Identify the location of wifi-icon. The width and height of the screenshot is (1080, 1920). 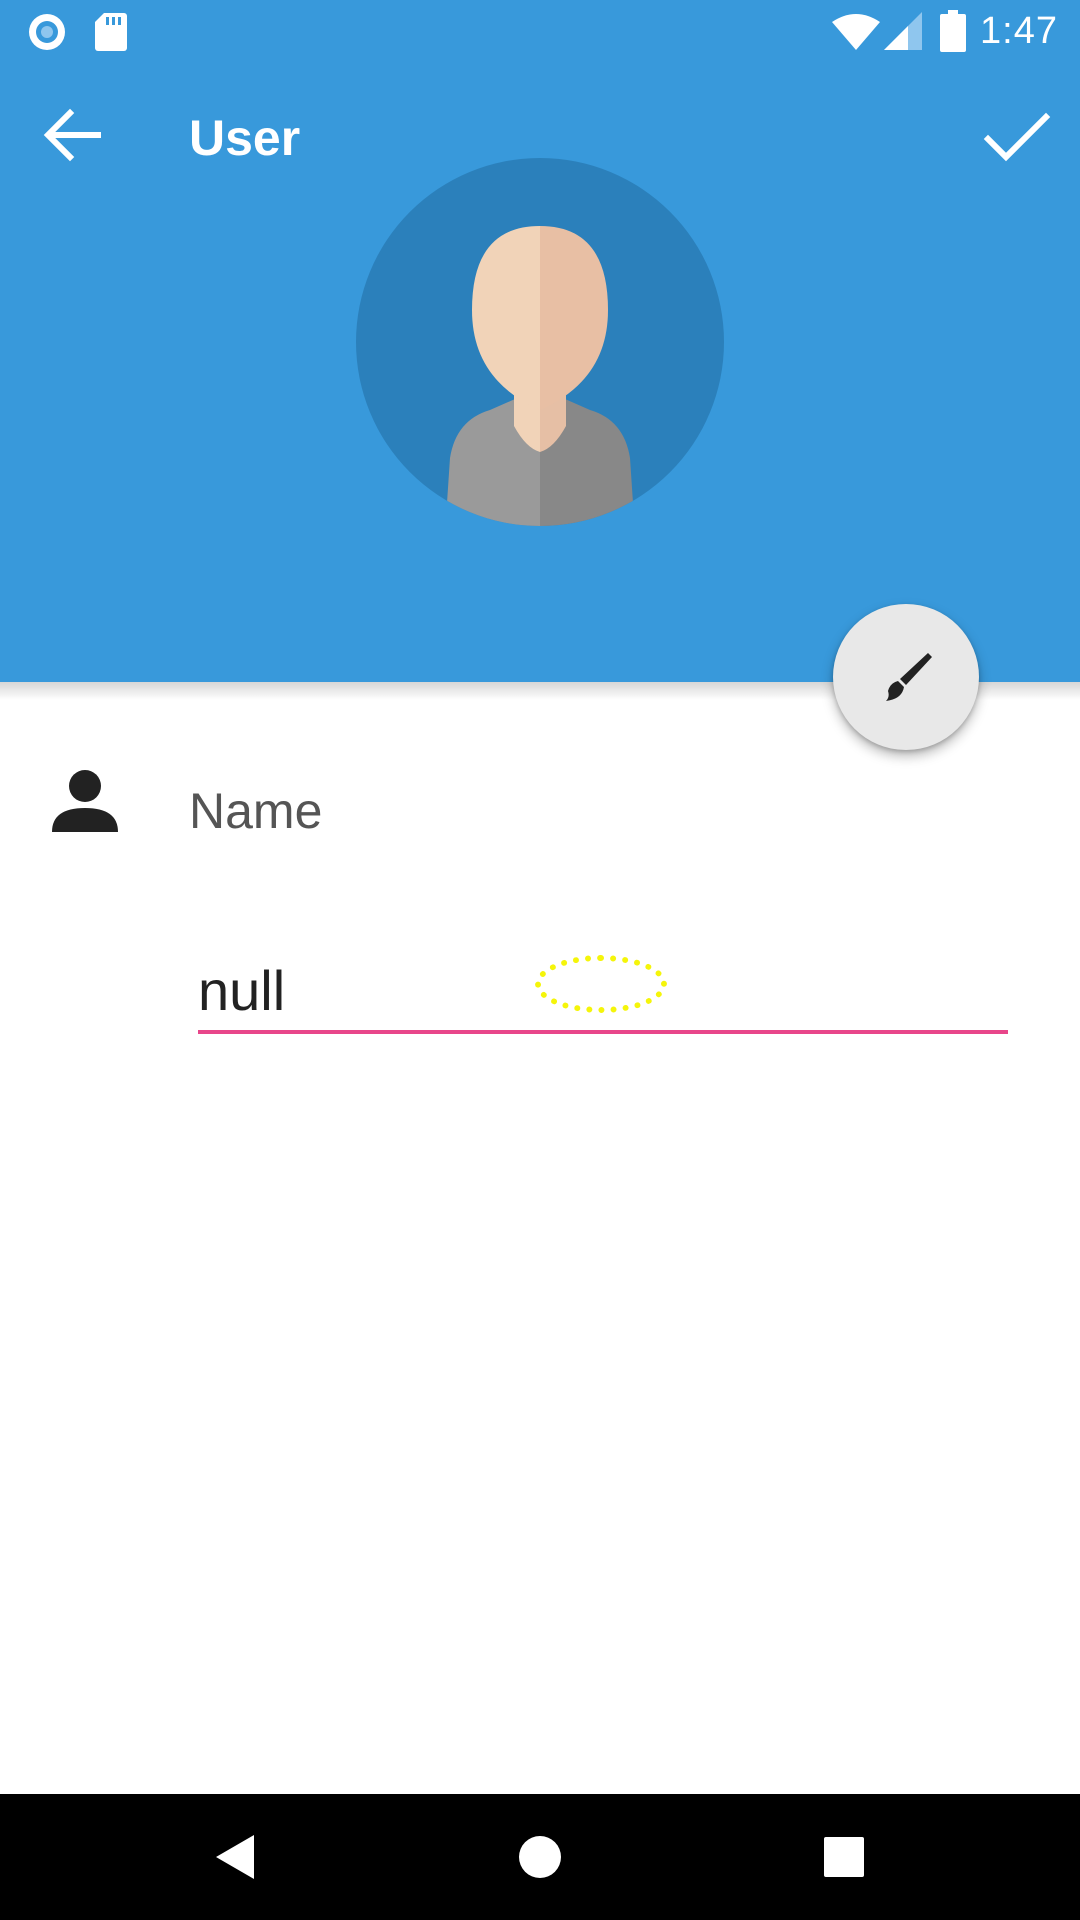
(856, 34).